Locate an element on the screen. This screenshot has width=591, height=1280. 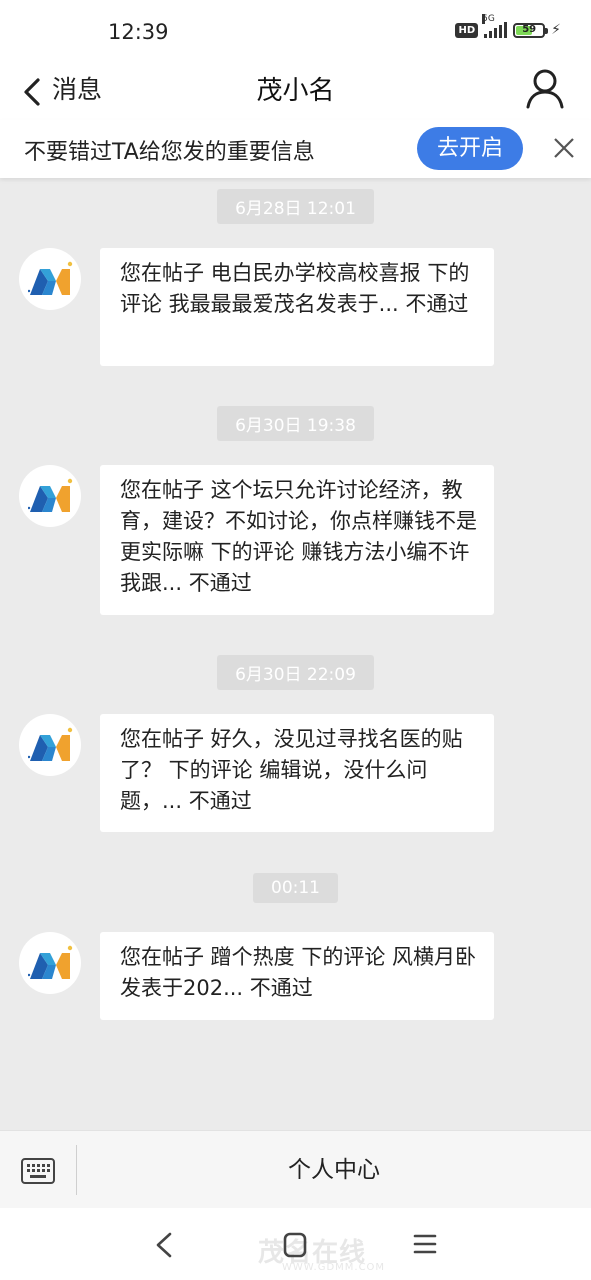
bottom-bar: 个人中心 is located at coordinates (295, 1169).